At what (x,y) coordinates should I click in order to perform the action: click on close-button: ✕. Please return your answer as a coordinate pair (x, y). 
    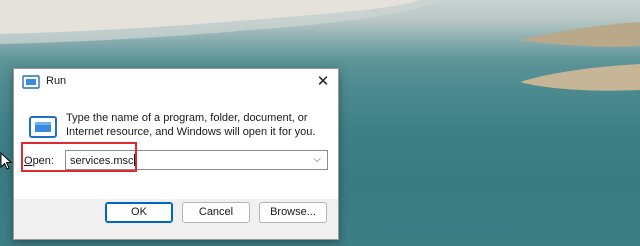
    Looking at the image, I should click on (323, 82).